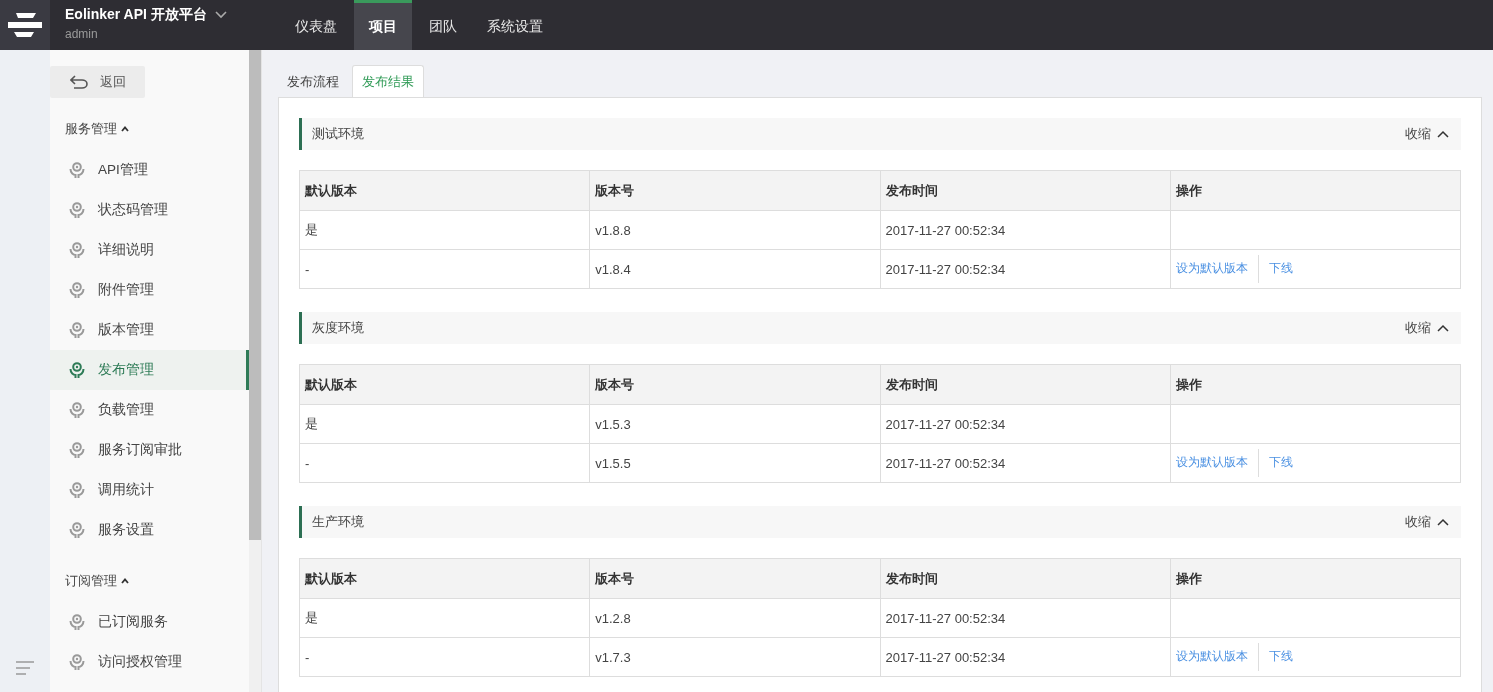 This screenshot has height=692, width=1493. Describe the element at coordinates (25, 668) in the screenshot. I see `menu-icon` at that location.